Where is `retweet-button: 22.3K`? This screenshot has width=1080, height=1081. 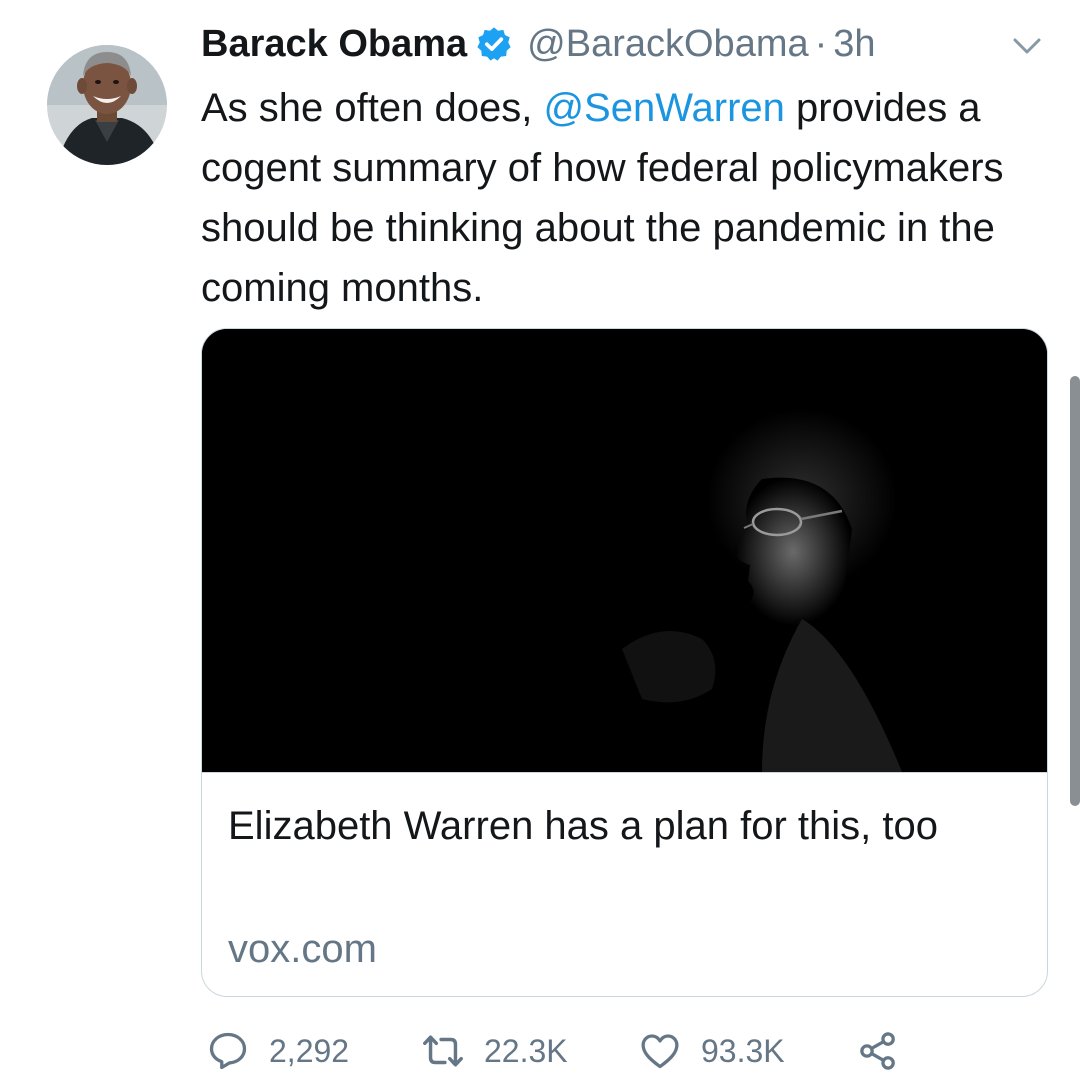 retweet-button: 22.3K is located at coordinates (494, 1051).